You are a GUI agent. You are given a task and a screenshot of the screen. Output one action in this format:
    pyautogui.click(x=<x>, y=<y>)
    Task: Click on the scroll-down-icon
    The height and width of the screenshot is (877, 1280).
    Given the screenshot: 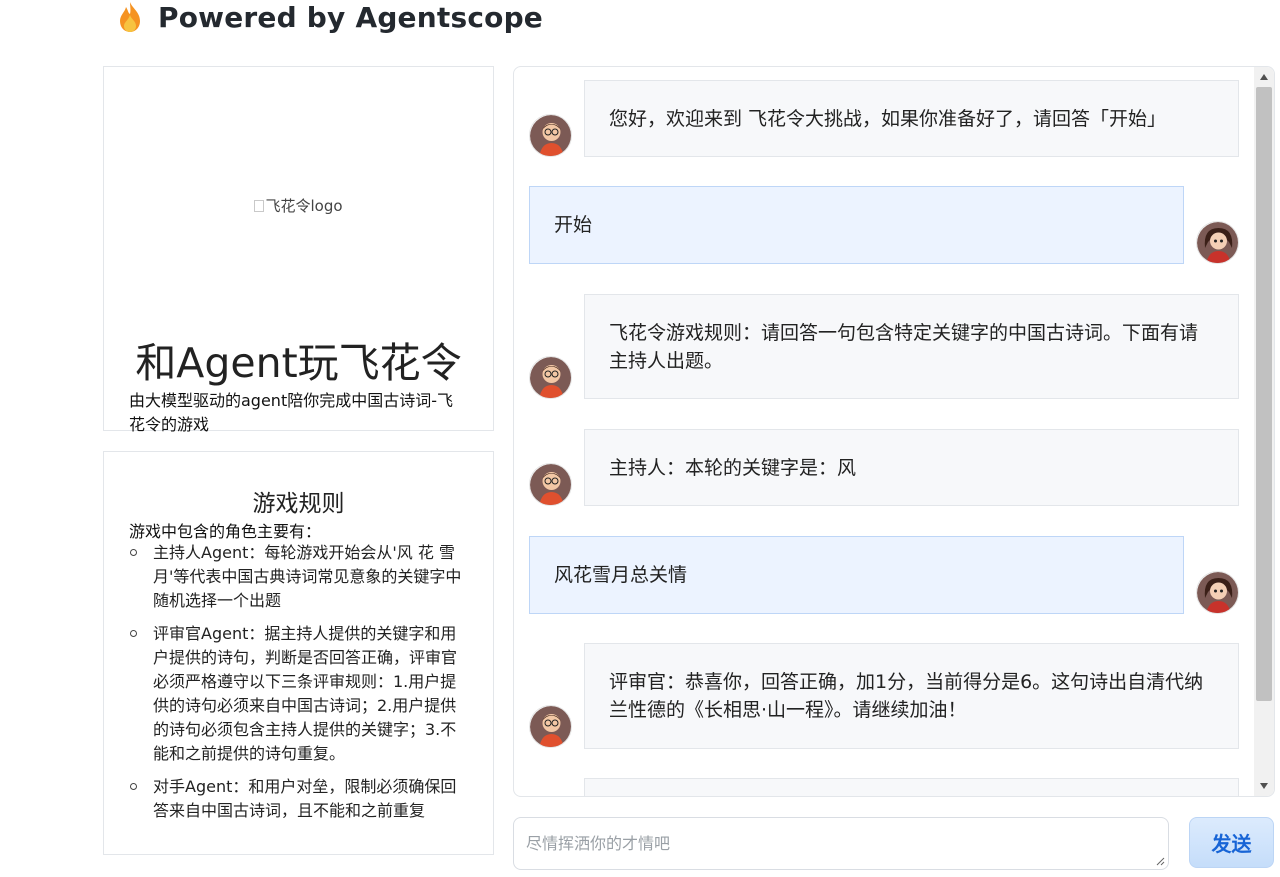 What is the action you would take?
    pyautogui.click(x=1264, y=786)
    